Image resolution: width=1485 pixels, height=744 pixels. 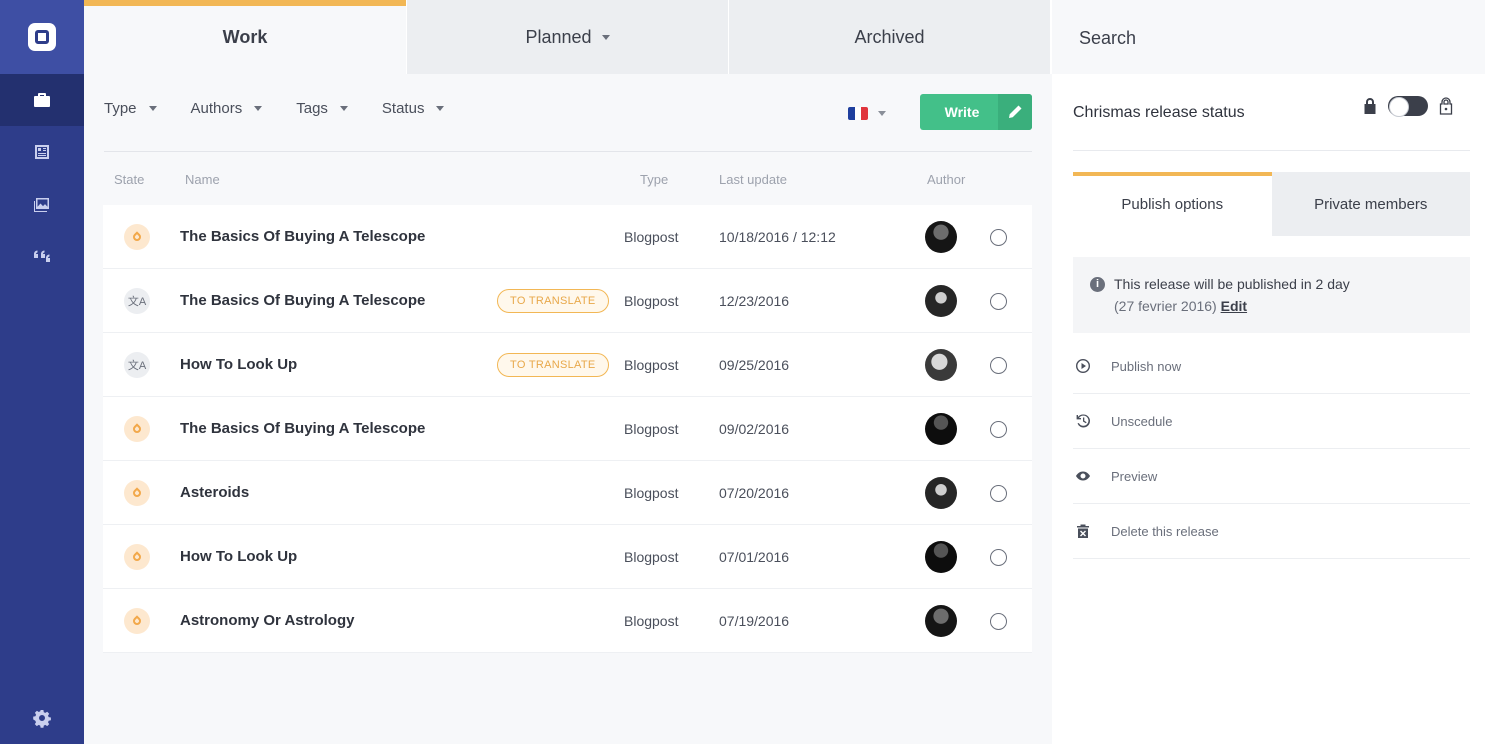 I want to click on edit-link: Edit, so click(x=1234, y=306).